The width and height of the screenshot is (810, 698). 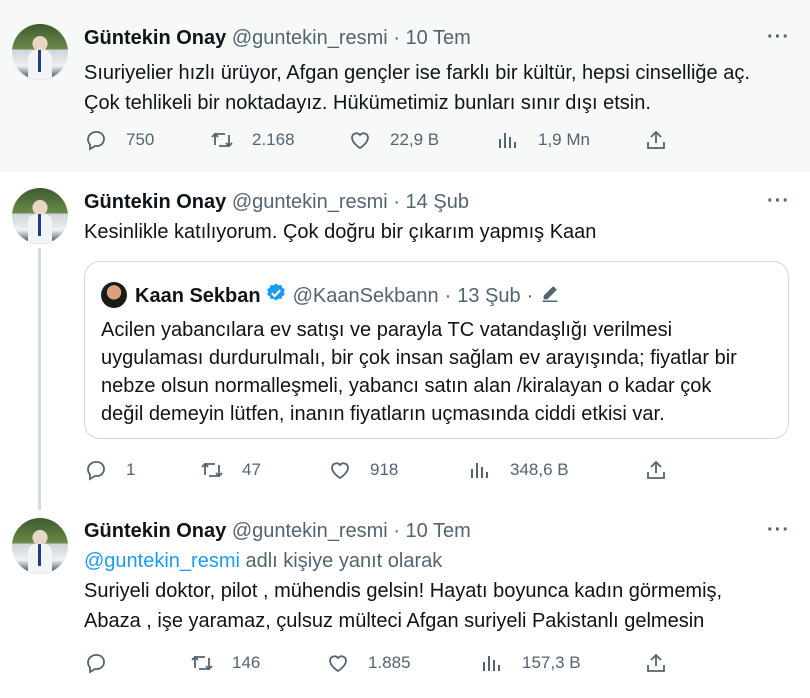 I want to click on views-button: 1,9 Mn, so click(x=543, y=140).